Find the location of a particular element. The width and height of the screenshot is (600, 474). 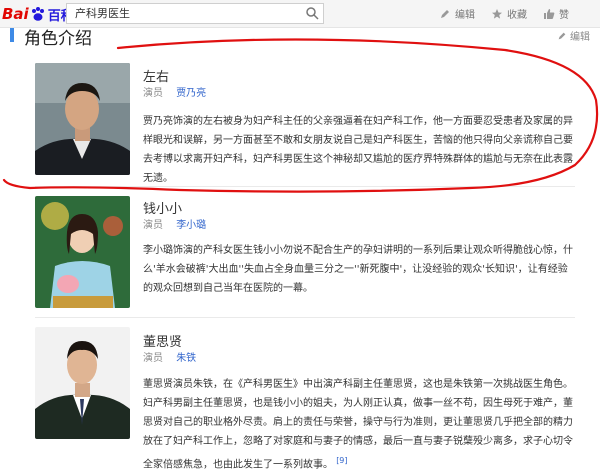

search-input: 产科男医生 is located at coordinates (195, 13).